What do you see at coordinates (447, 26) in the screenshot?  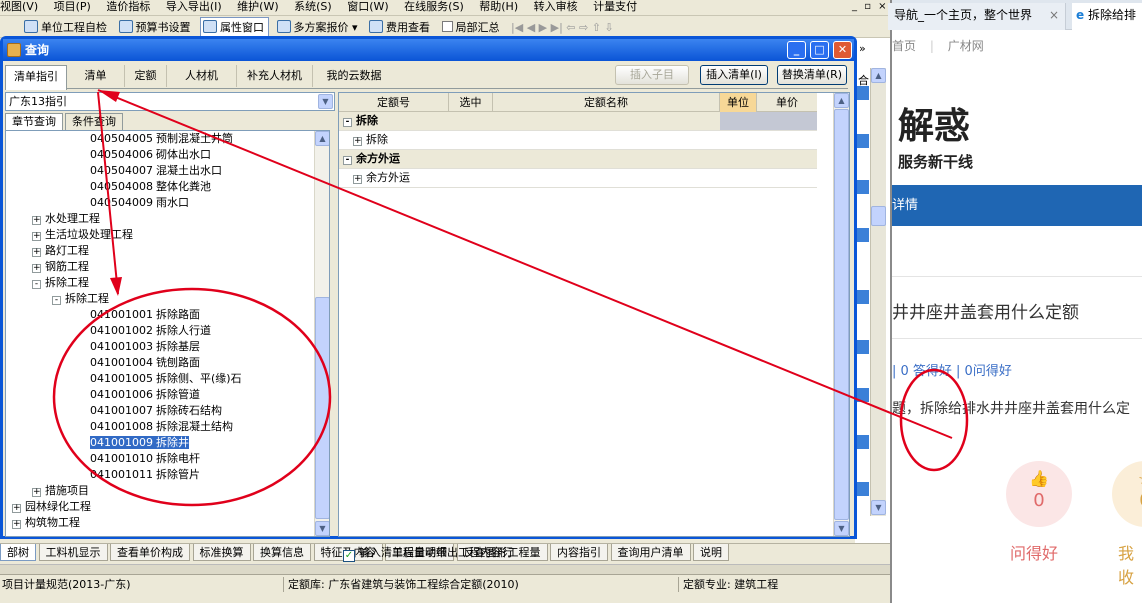 I see `checkbox` at bounding box center [447, 26].